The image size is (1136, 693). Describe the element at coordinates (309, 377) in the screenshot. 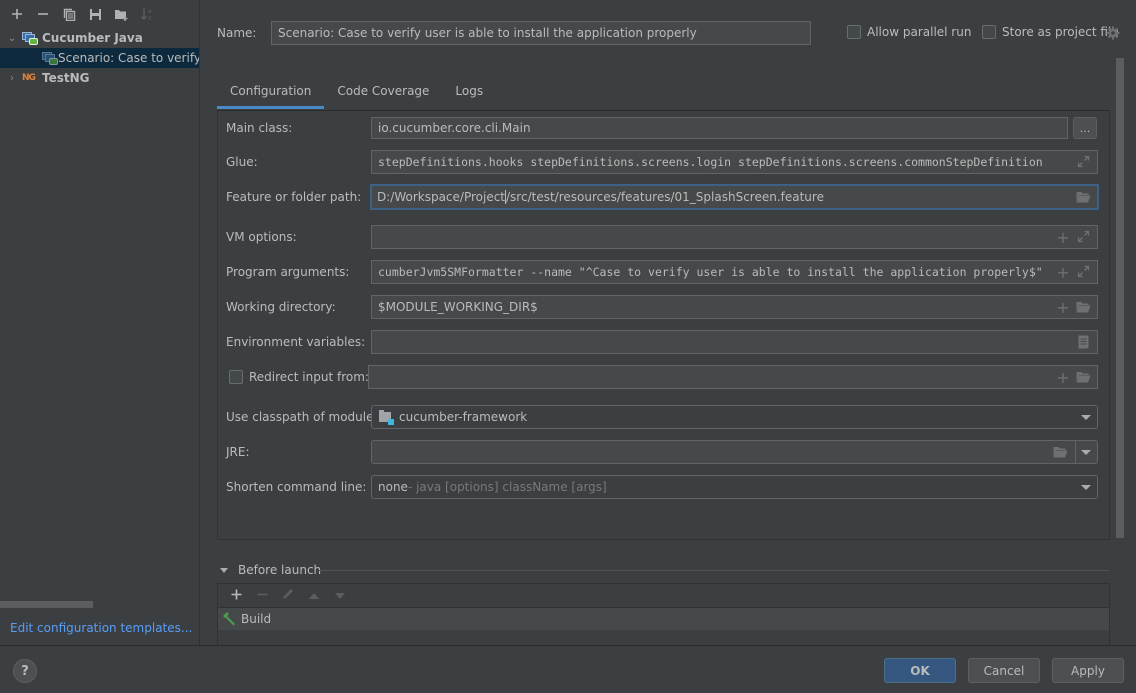

I see `redirect-input-label: Redirect input from:` at that location.